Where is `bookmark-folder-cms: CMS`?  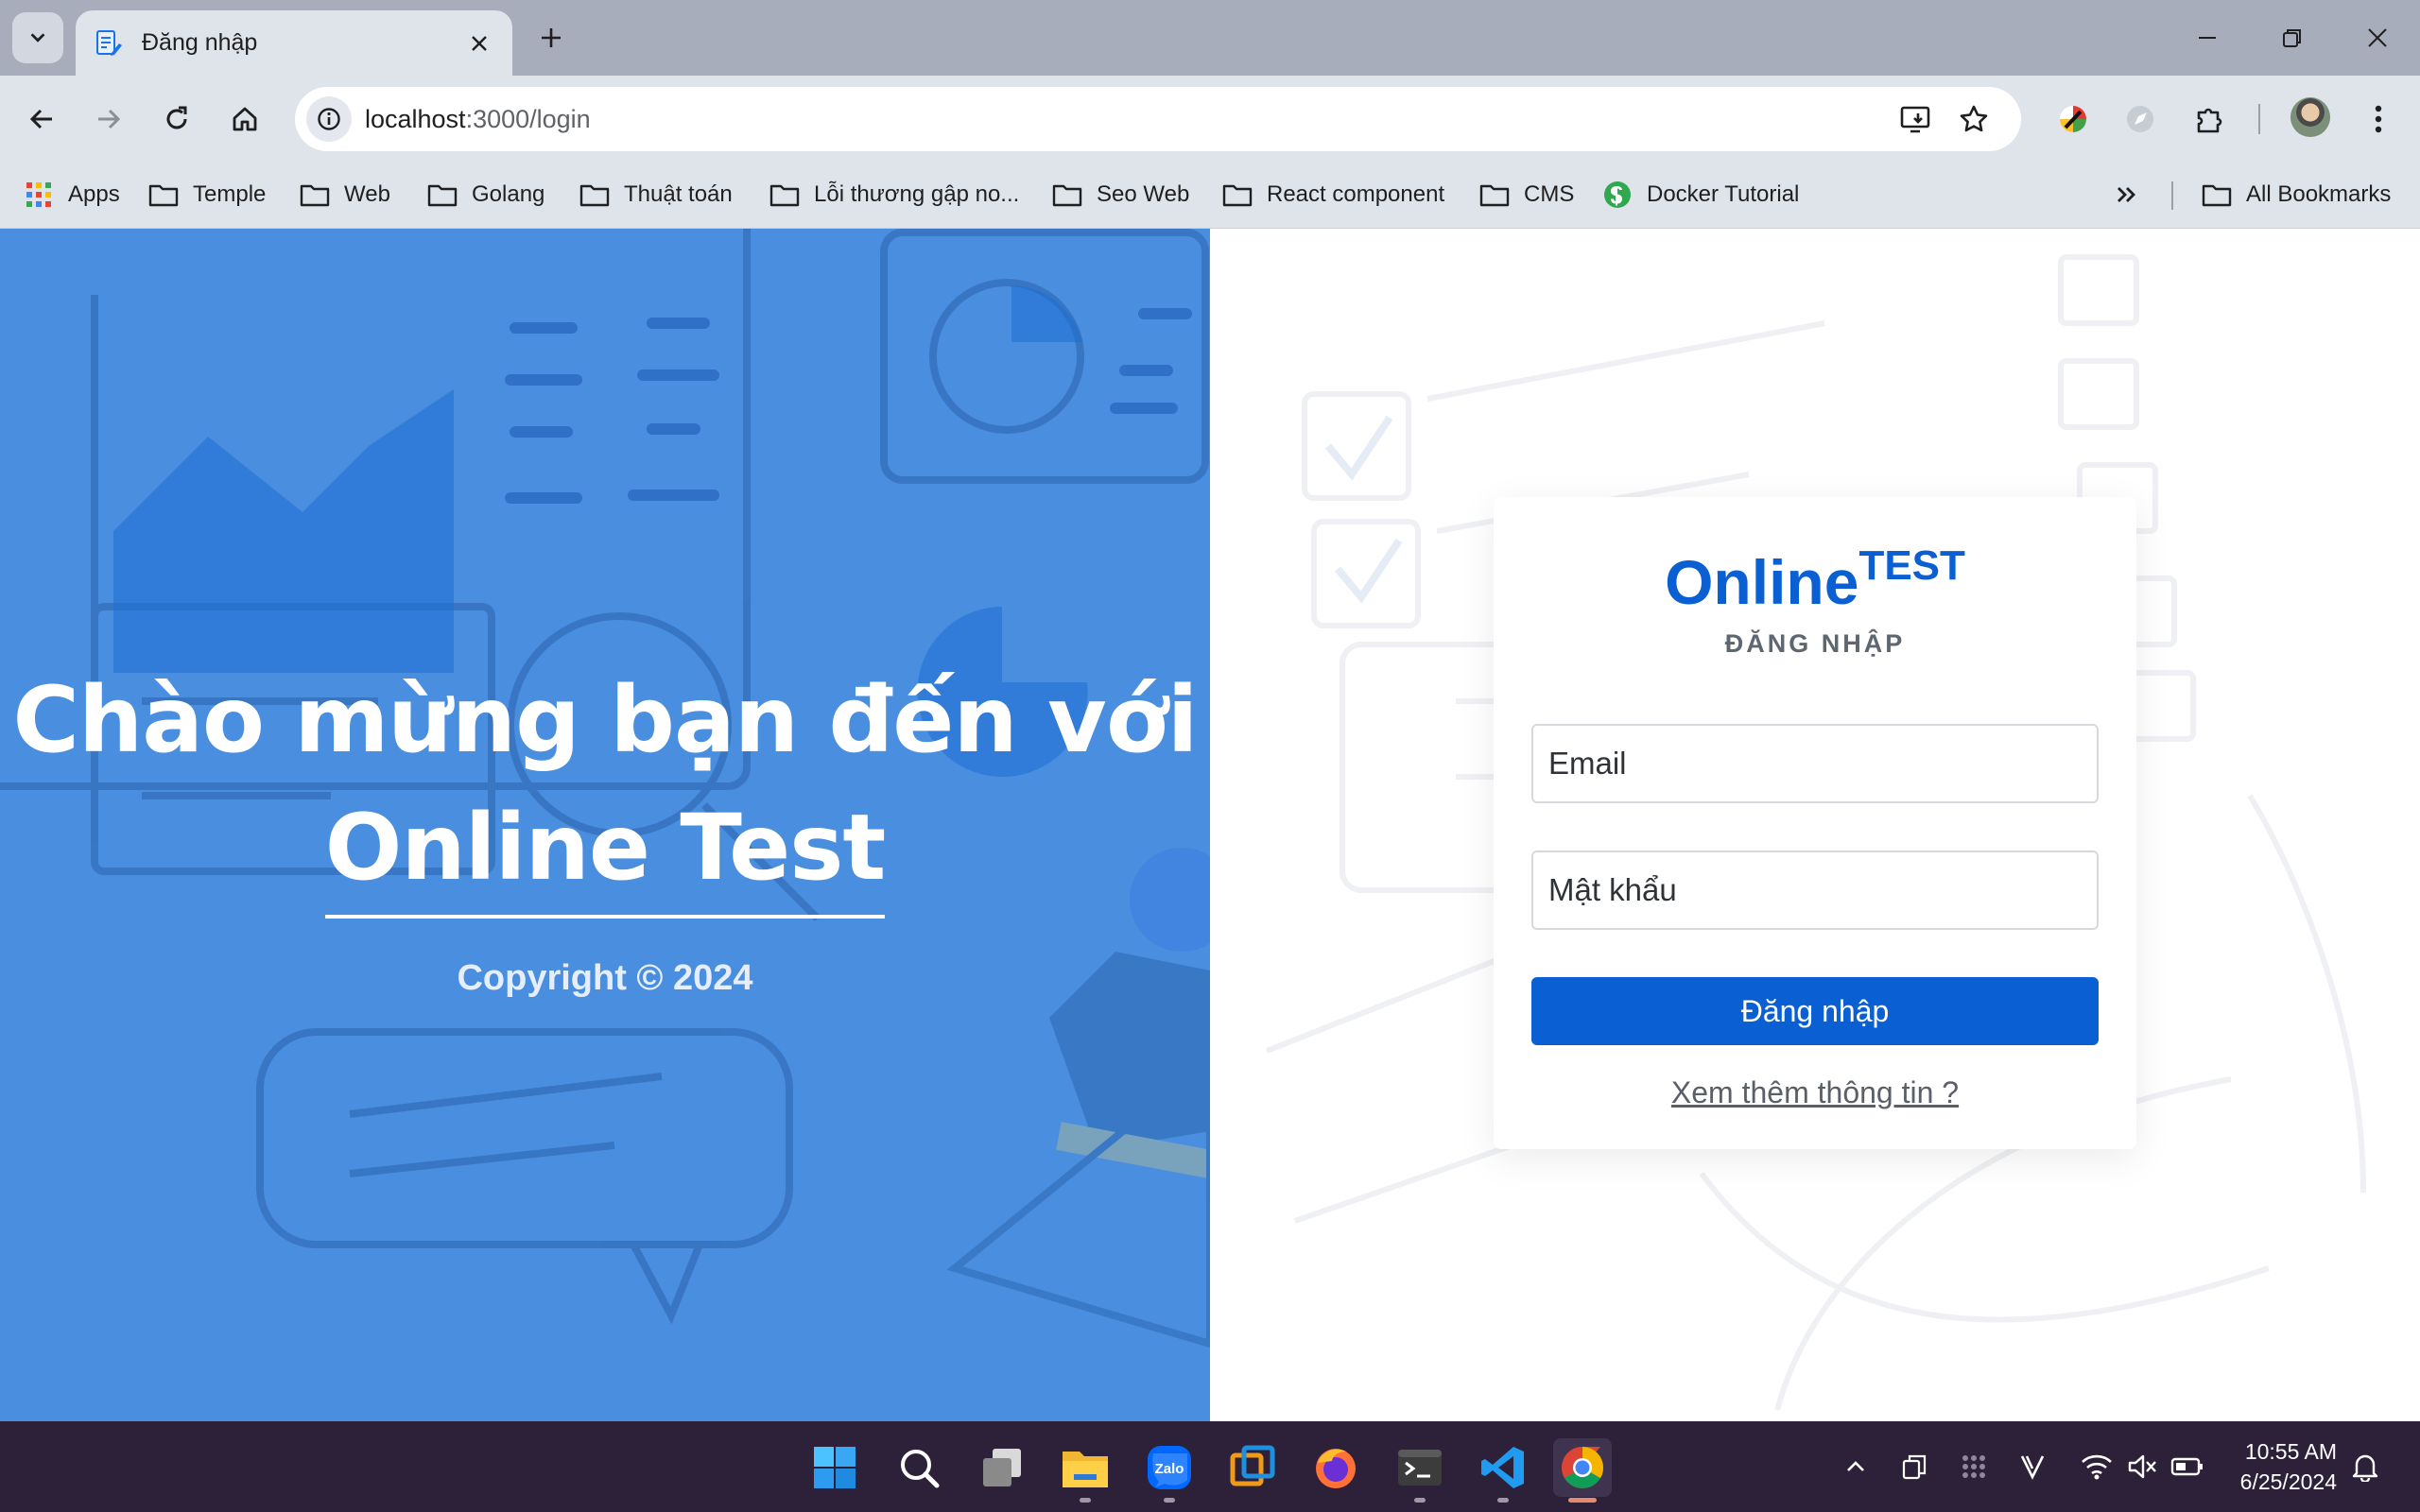
bookmark-folder-cms: CMS is located at coordinates (1526, 194).